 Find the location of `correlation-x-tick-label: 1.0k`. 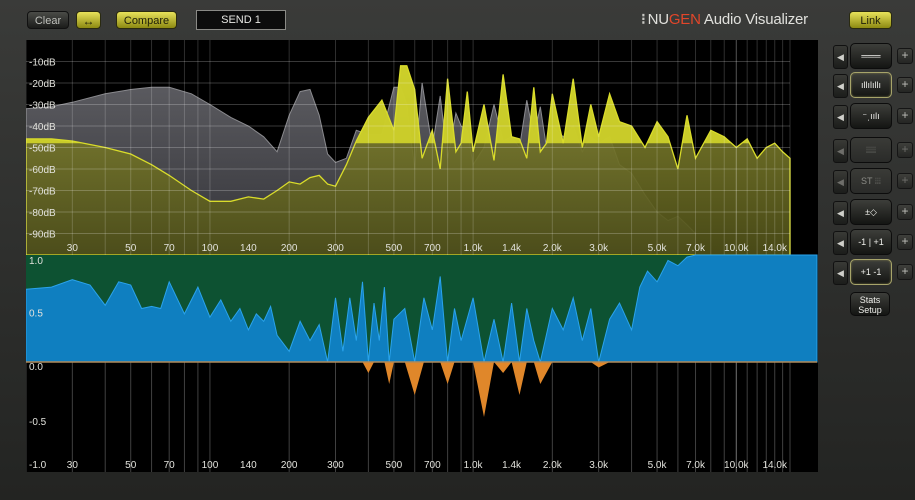

correlation-x-tick-label: 1.0k is located at coordinates (474, 465).